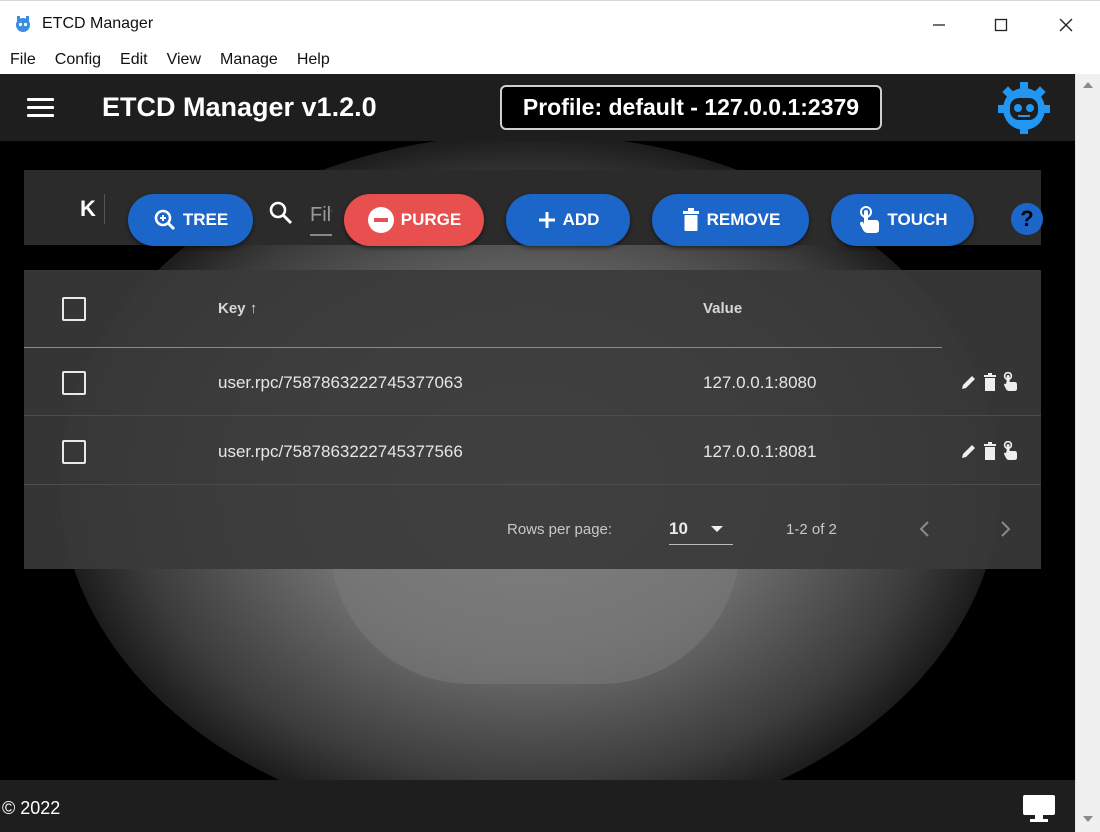 Image resolution: width=1100 pixels, height=832 pixels. I want to click on row-key: user.rpc/7587863222745377566, so click(340, 451).